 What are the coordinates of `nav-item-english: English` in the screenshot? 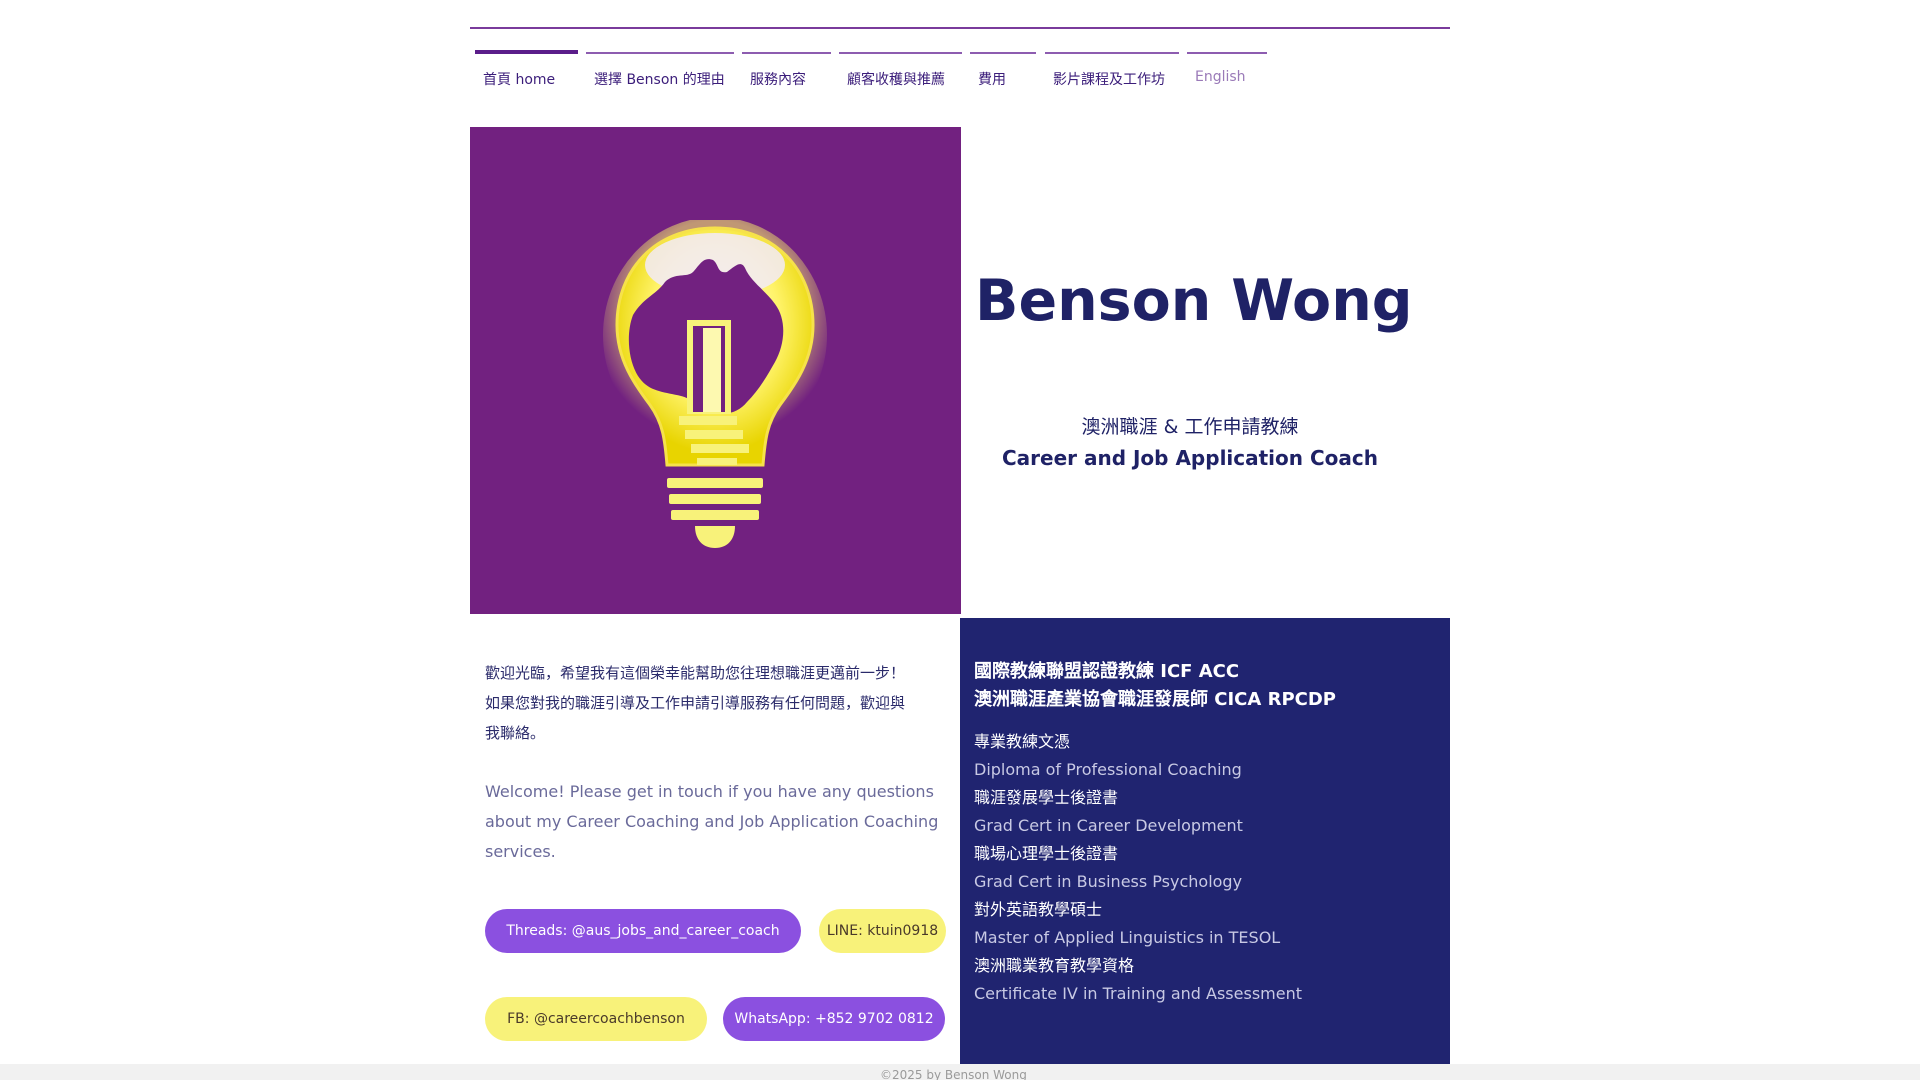 It's located at (1227, 72).